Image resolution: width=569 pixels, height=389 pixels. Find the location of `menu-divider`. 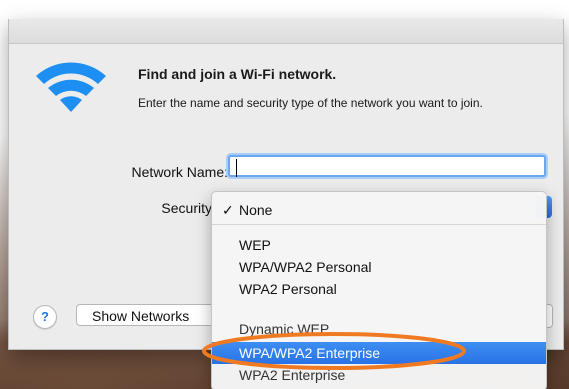

menu-divider is located at coordinates (379, 224).